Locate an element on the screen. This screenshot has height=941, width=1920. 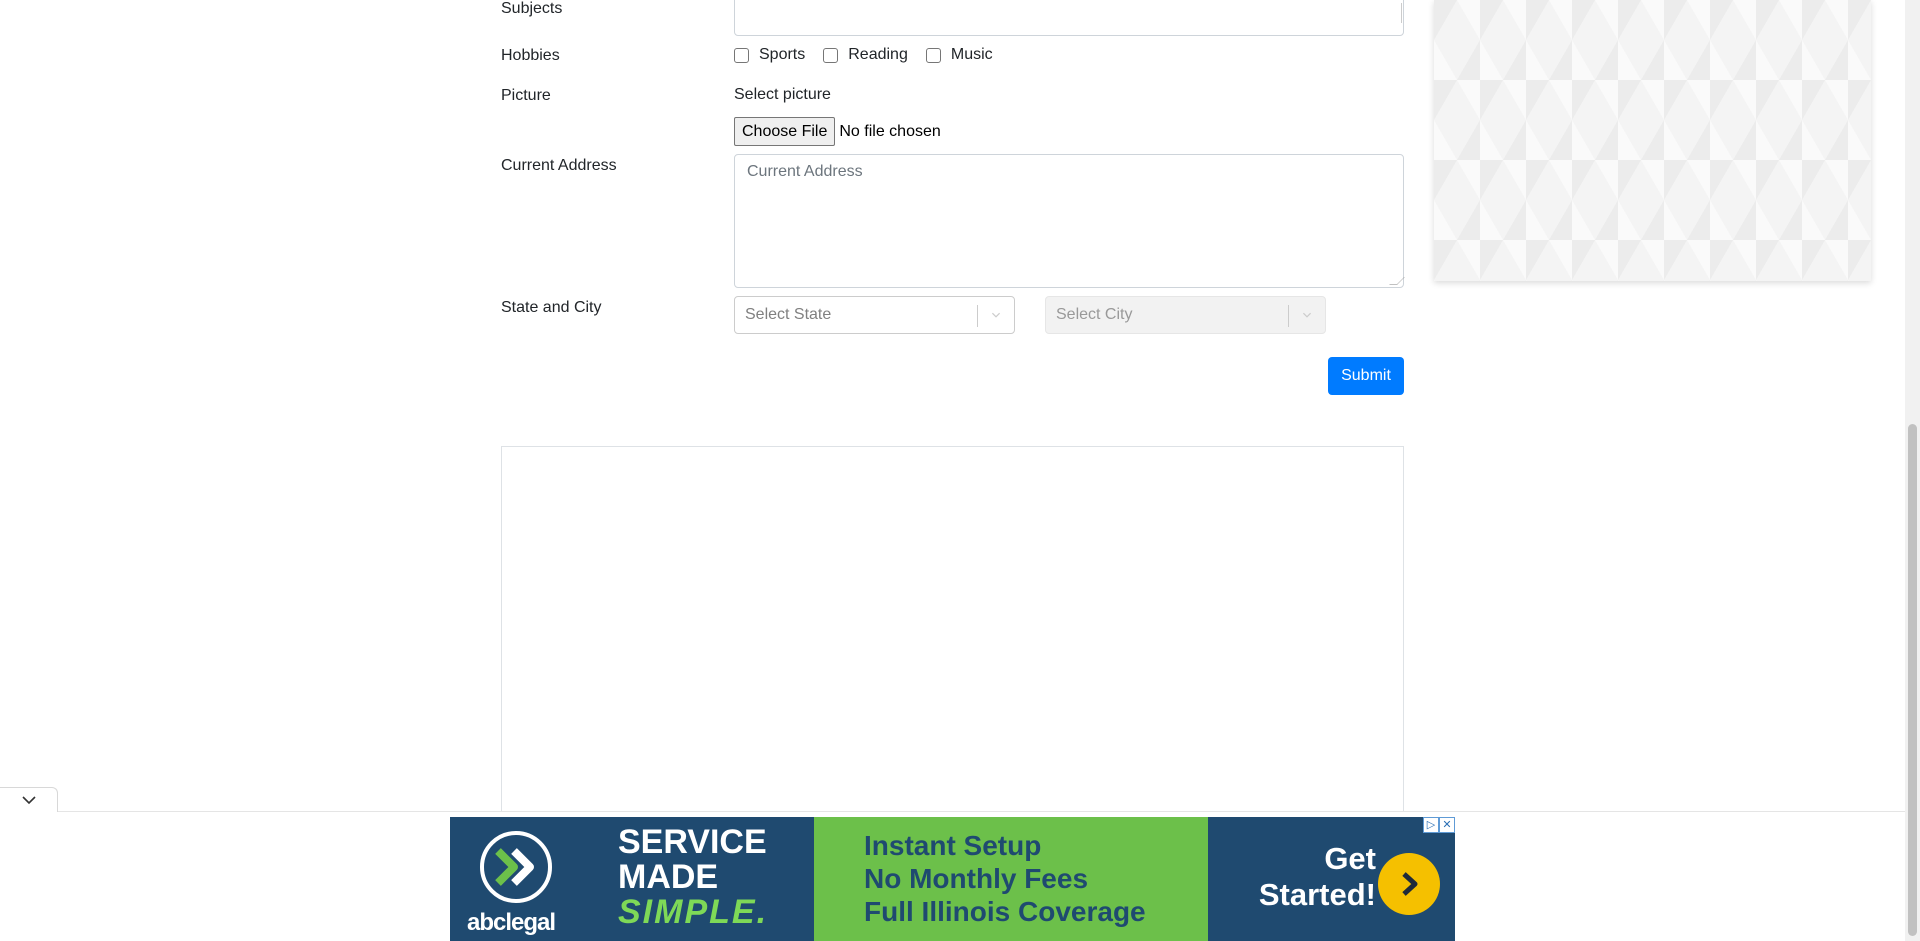
hobbies-group: Sports Reading Music is located at coordinates (872, 55).